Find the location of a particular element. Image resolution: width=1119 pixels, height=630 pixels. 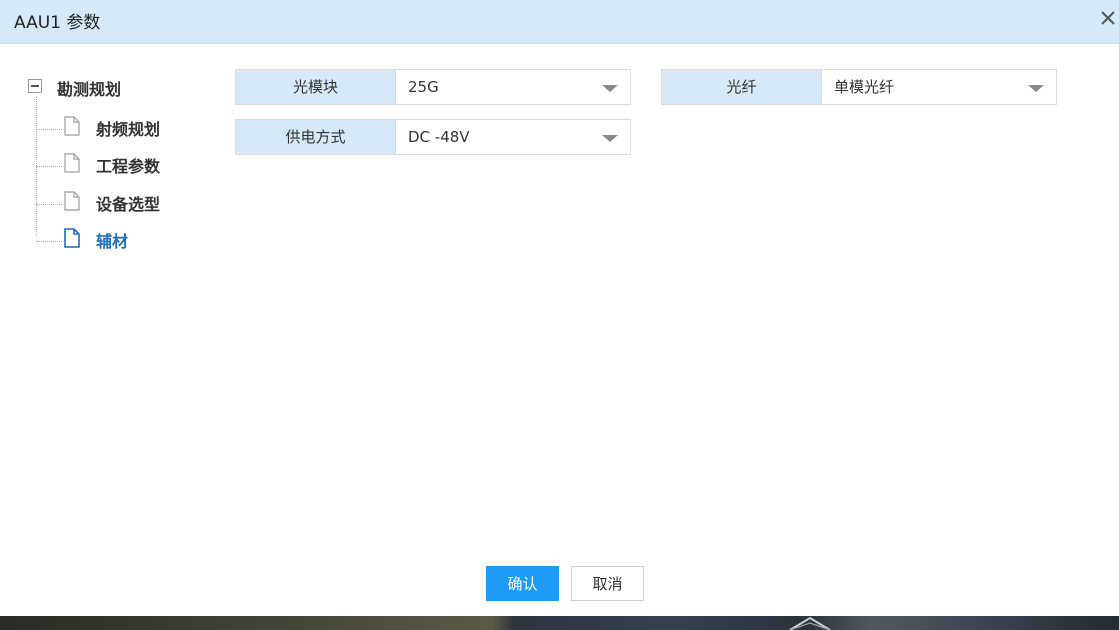

field-value-power-supply: DC -48V is located at coordinates (439, 137).